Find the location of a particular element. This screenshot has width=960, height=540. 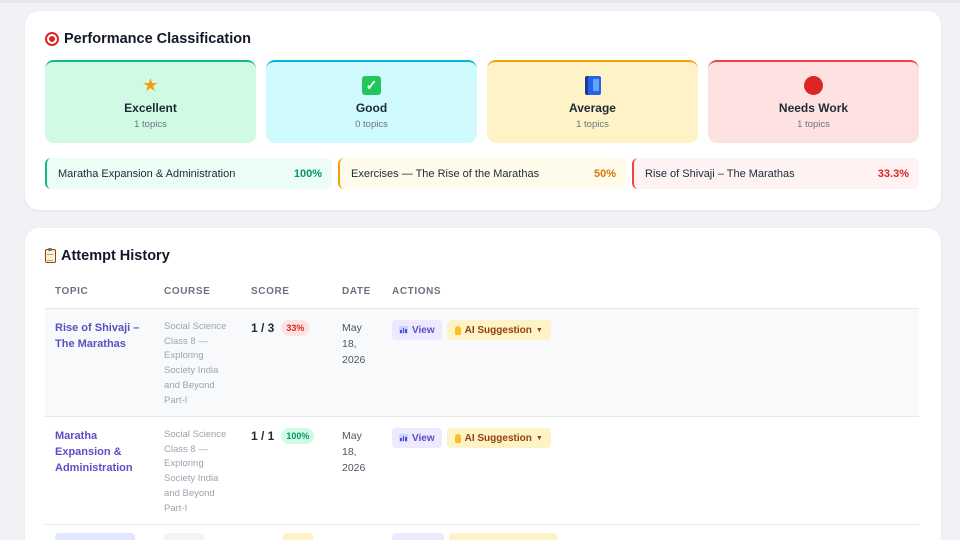

score-value: 1 / 1 is located at coordinates (263, 436).